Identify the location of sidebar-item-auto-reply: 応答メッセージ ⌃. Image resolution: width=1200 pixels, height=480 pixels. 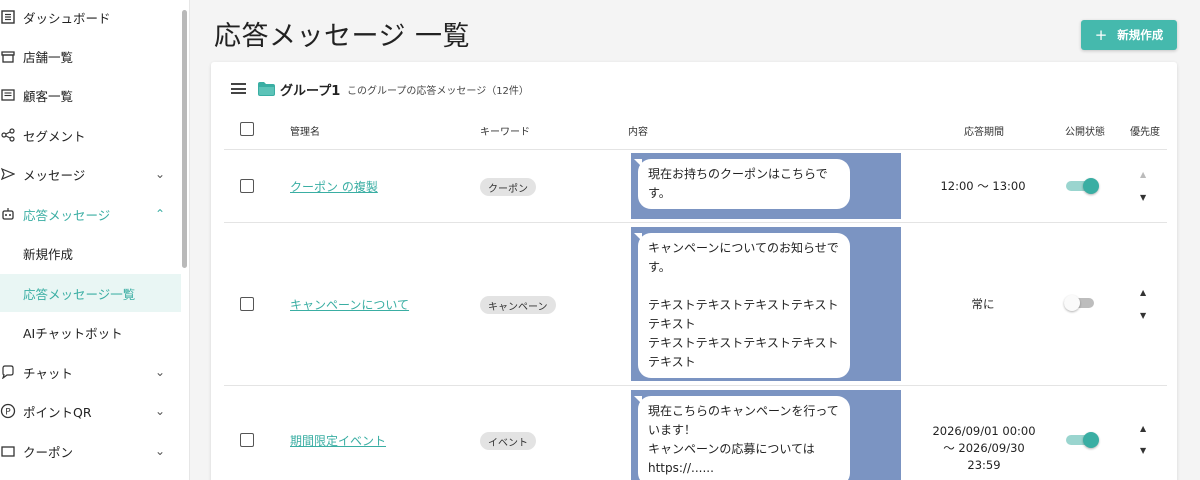
(90, 214).